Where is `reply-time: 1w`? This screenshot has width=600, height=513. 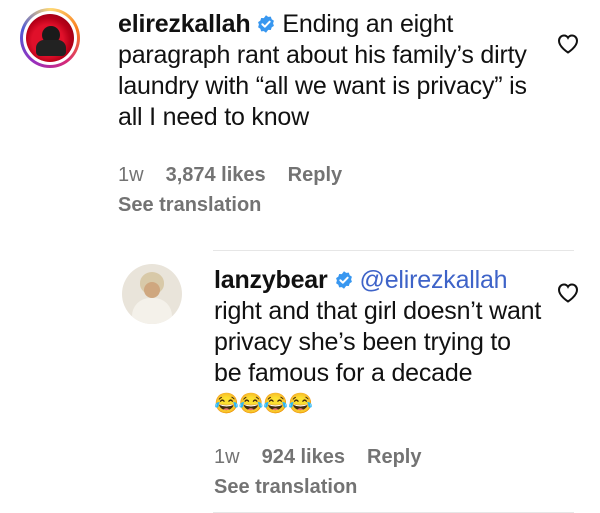
reply-time: 1w is located at coordinates (227, 457).